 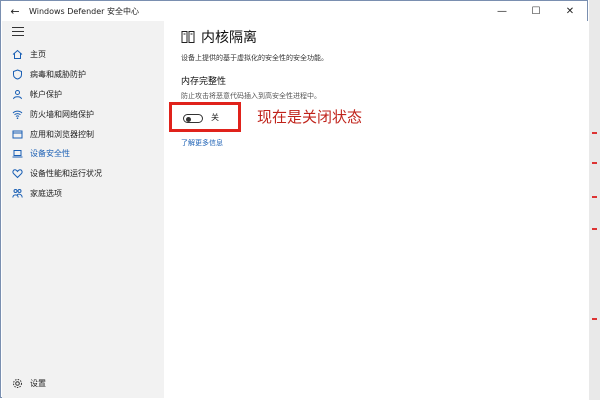 I want to click on section-description: 防止攻击将恶意代码插入到高安全性进程中。, so click(x=251, y=96).